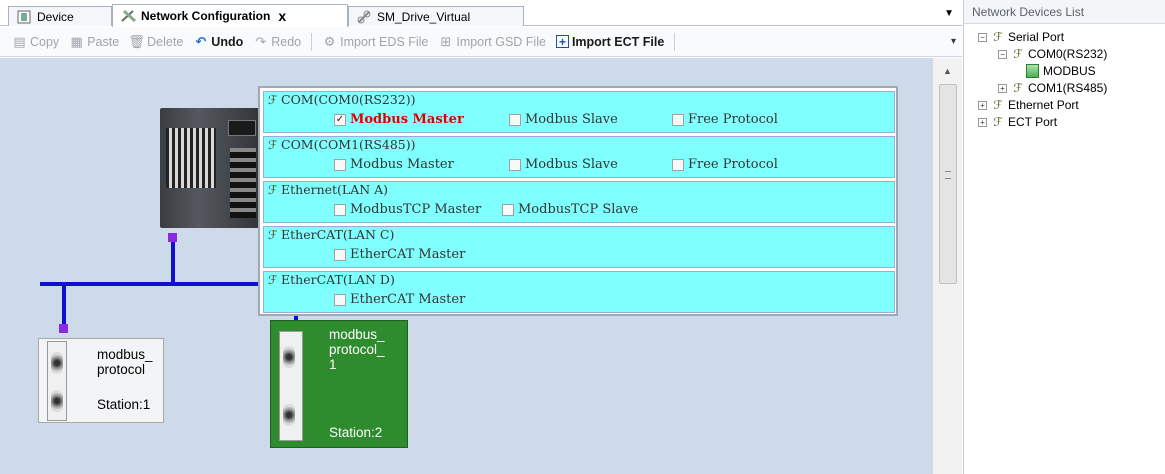  I want to click on config-group-title: ℱ COM(COM1(RS485)), so click(342, 144).